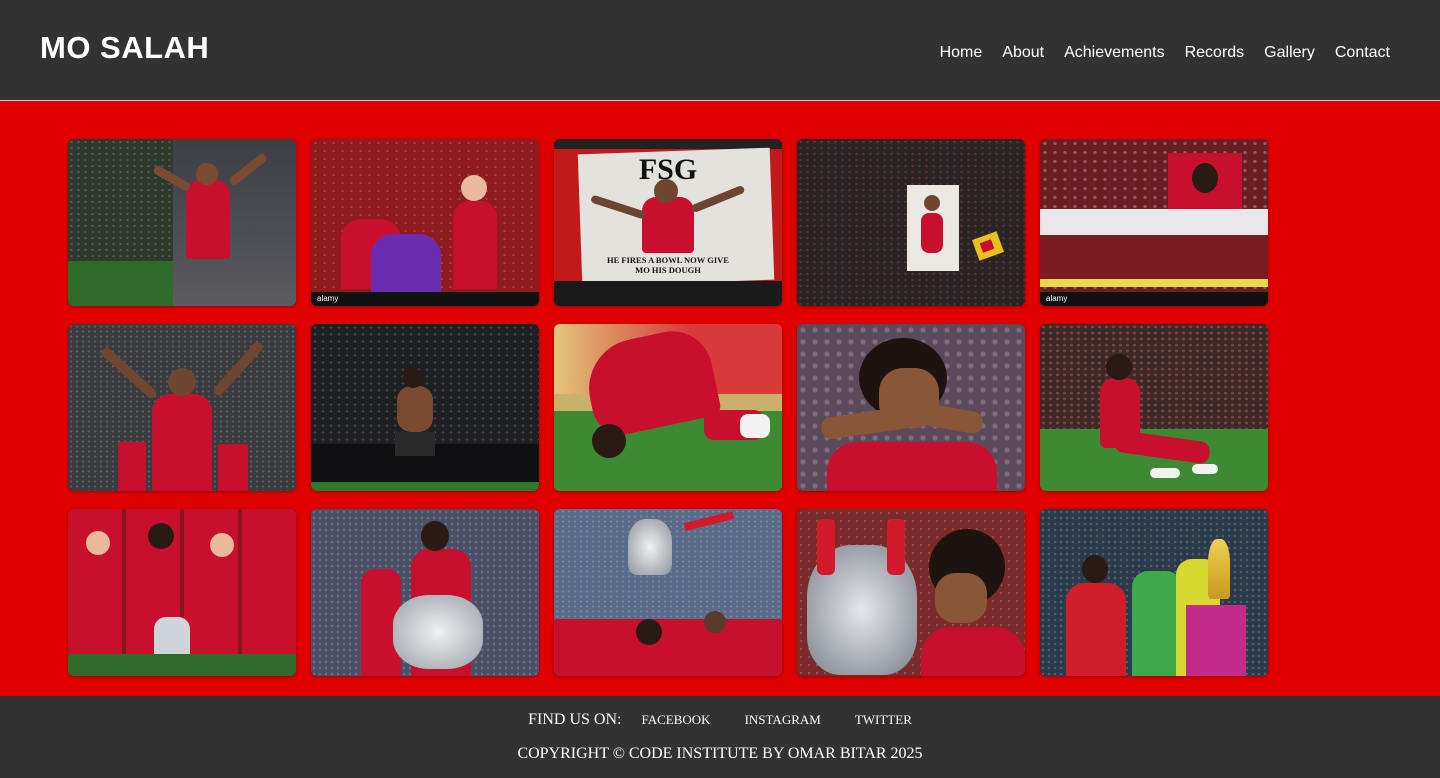  Describe the element at coordinates (1154, 407) in the screenshot. I see `gallery-image-sitting-on-pitch` at that location.